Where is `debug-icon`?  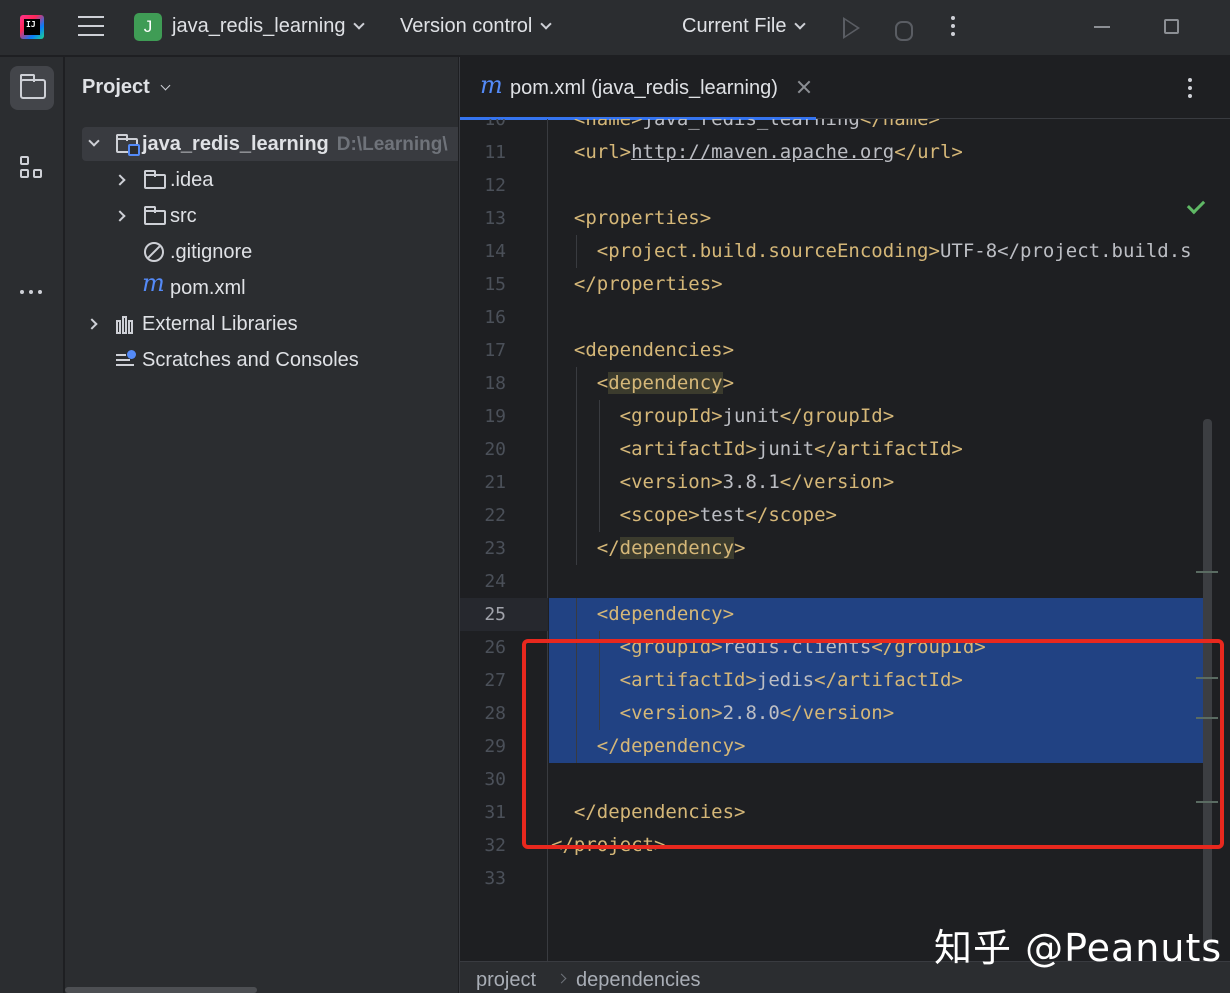 debug-icon is located at coordinates (902, 29).